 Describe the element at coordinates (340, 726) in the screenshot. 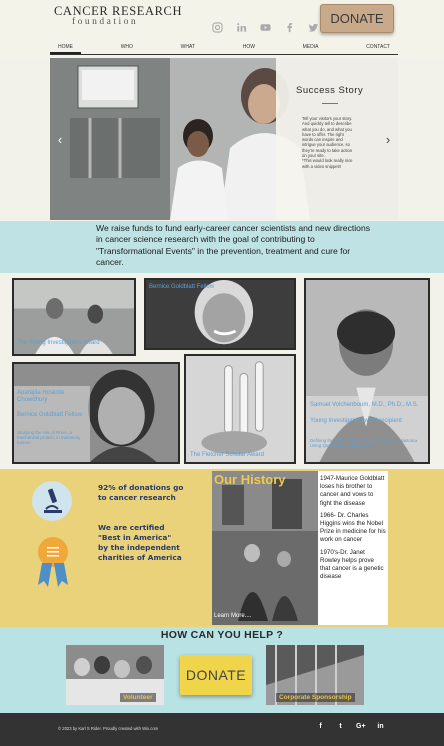

I see `twitter-icon: t` at that location.